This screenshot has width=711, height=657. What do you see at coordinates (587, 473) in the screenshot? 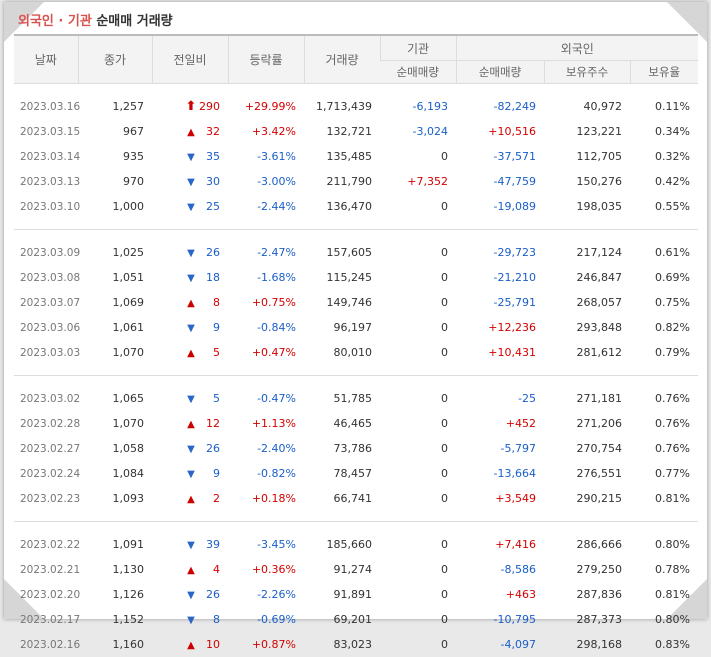
I see `holdings-cell: 276,551` at bounding box center [587, 473].